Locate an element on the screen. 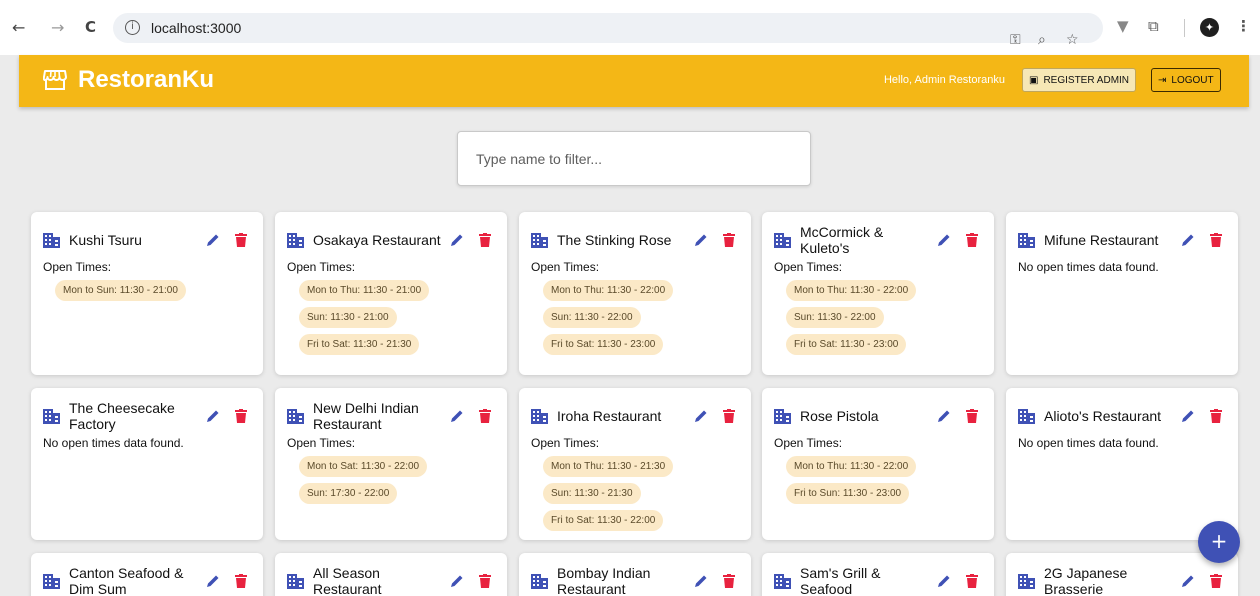  toolbar-divider is located at coordinates (1184, 28).